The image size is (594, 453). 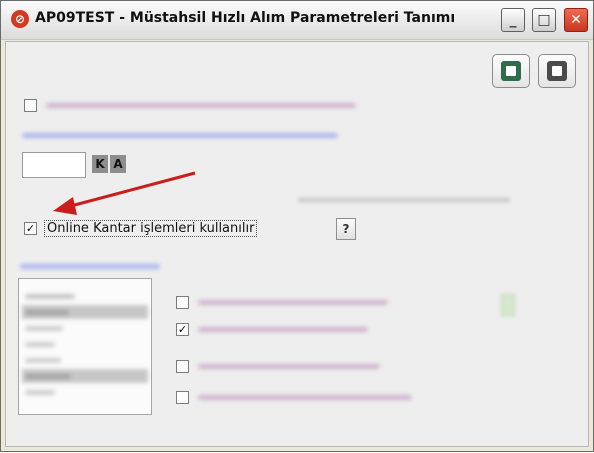 What do you see at coordinates (346, 229) in the screenshot?
I see `help-button: ?` at bounding box center [346, 229].